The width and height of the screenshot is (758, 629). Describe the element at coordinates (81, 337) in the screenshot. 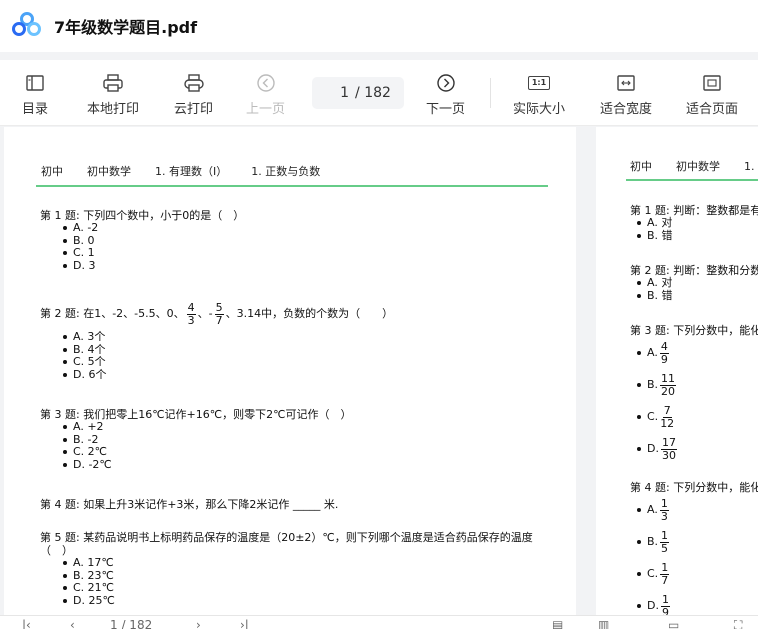

I see `option: A. 3个` at that location.